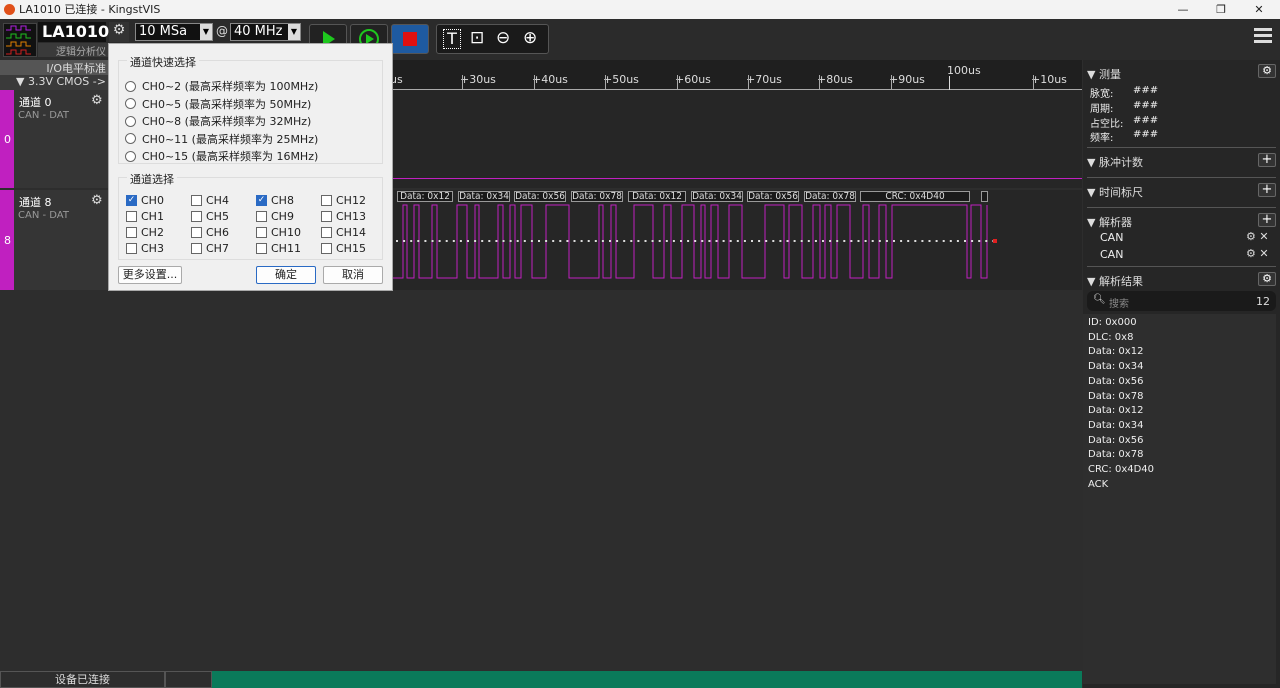 This screenshot has height=688, width=1280. Describe the element at coordinates (1115, 162) in the screenshot. I see `pulse-count-section-header: ▼ 脉冲计数` at that location.